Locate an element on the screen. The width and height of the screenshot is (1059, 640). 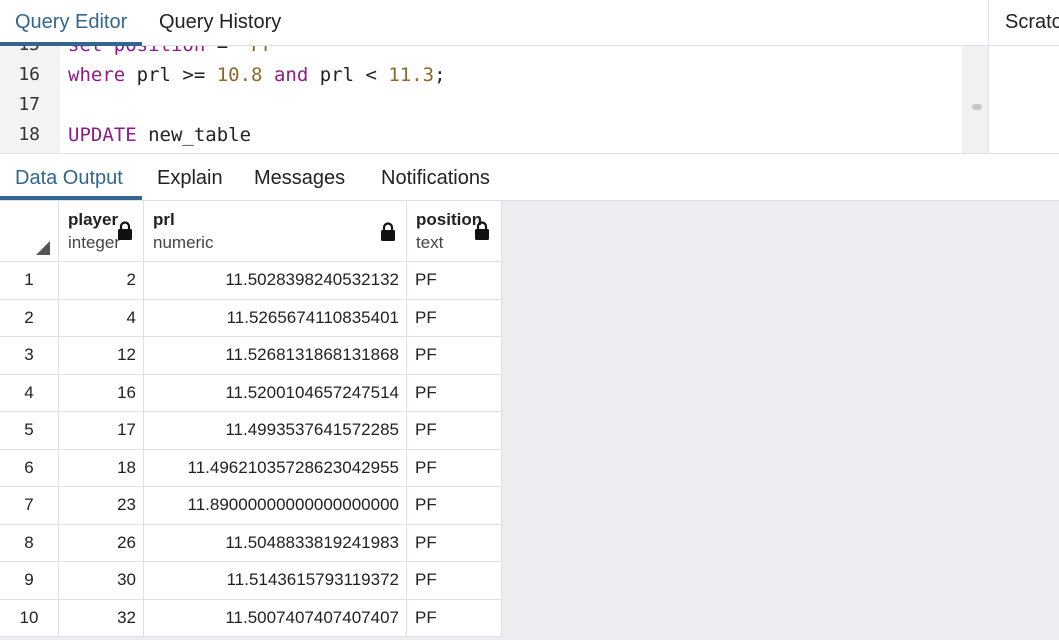
row-number: 10 is located at coordinates (29, 618).